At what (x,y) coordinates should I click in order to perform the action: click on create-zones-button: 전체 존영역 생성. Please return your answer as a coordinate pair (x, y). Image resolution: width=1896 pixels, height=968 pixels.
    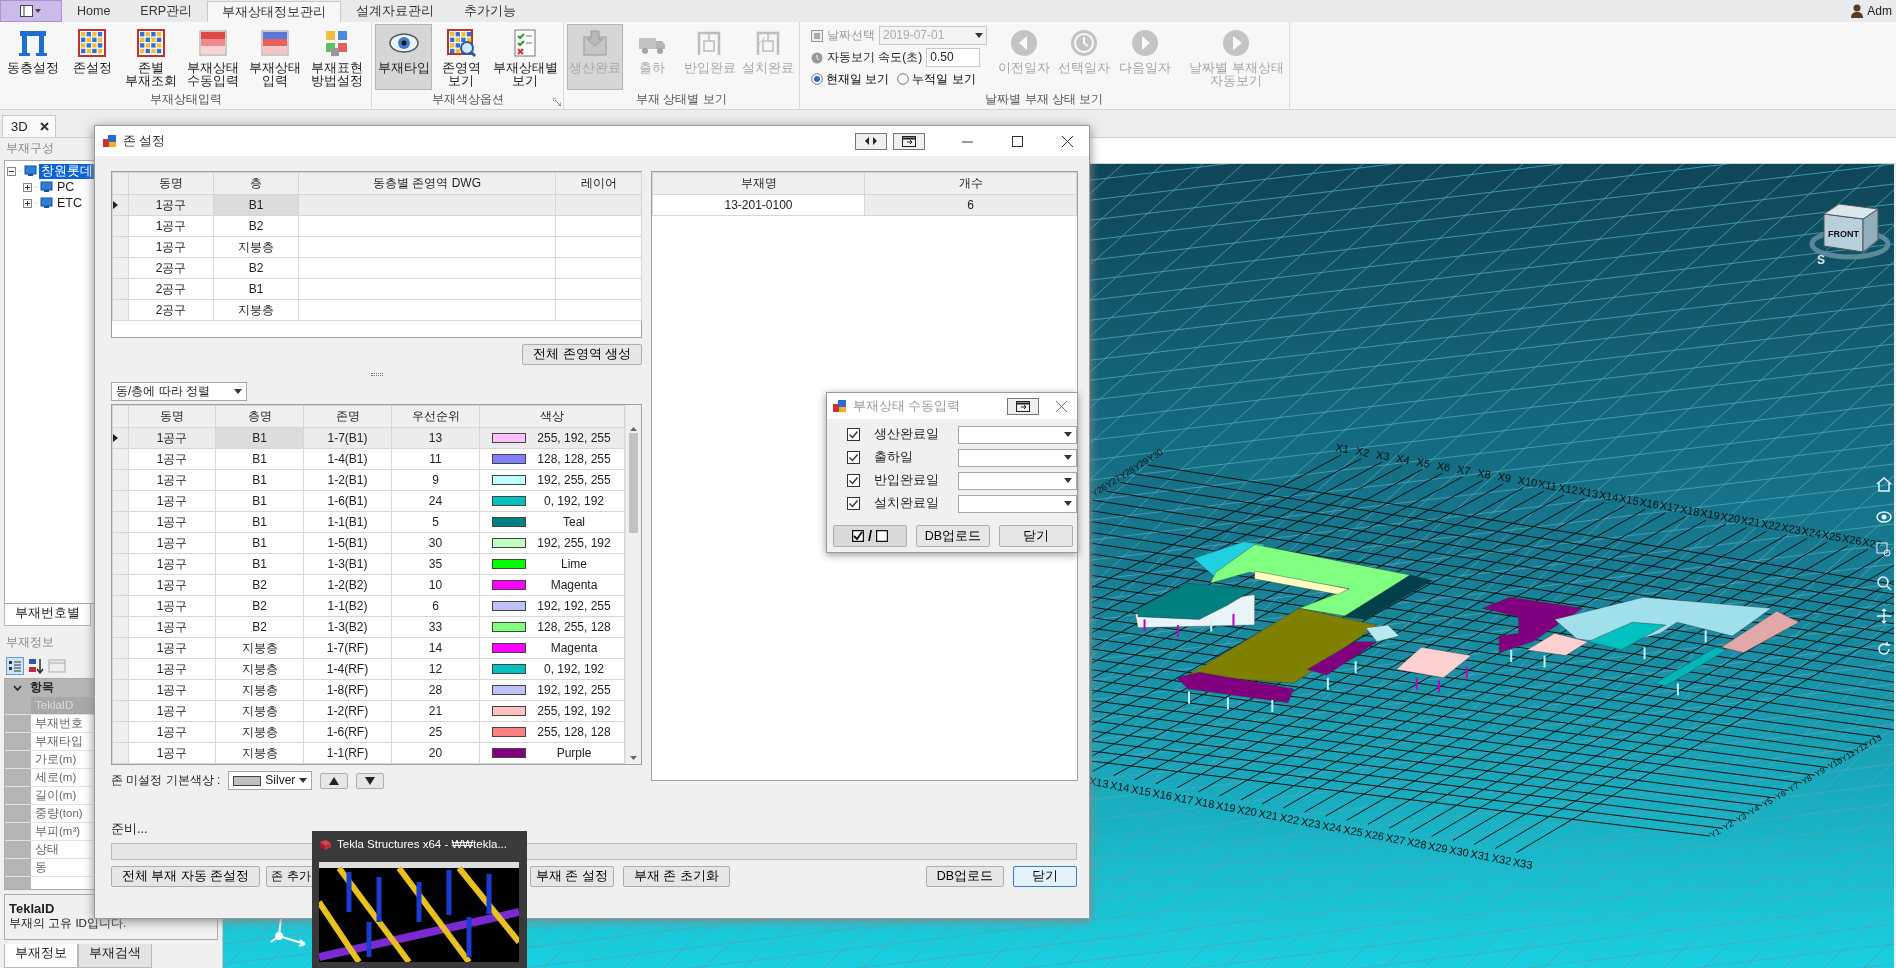
    Looking at the image, I should click on (582, 354).